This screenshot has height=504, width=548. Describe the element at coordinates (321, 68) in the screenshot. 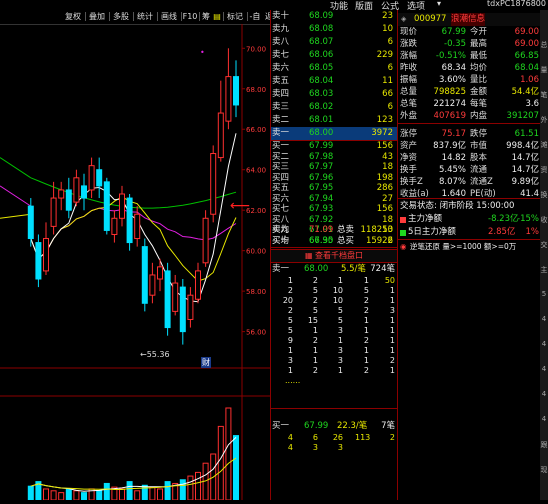

I see `level-price: 68.05` at that location.